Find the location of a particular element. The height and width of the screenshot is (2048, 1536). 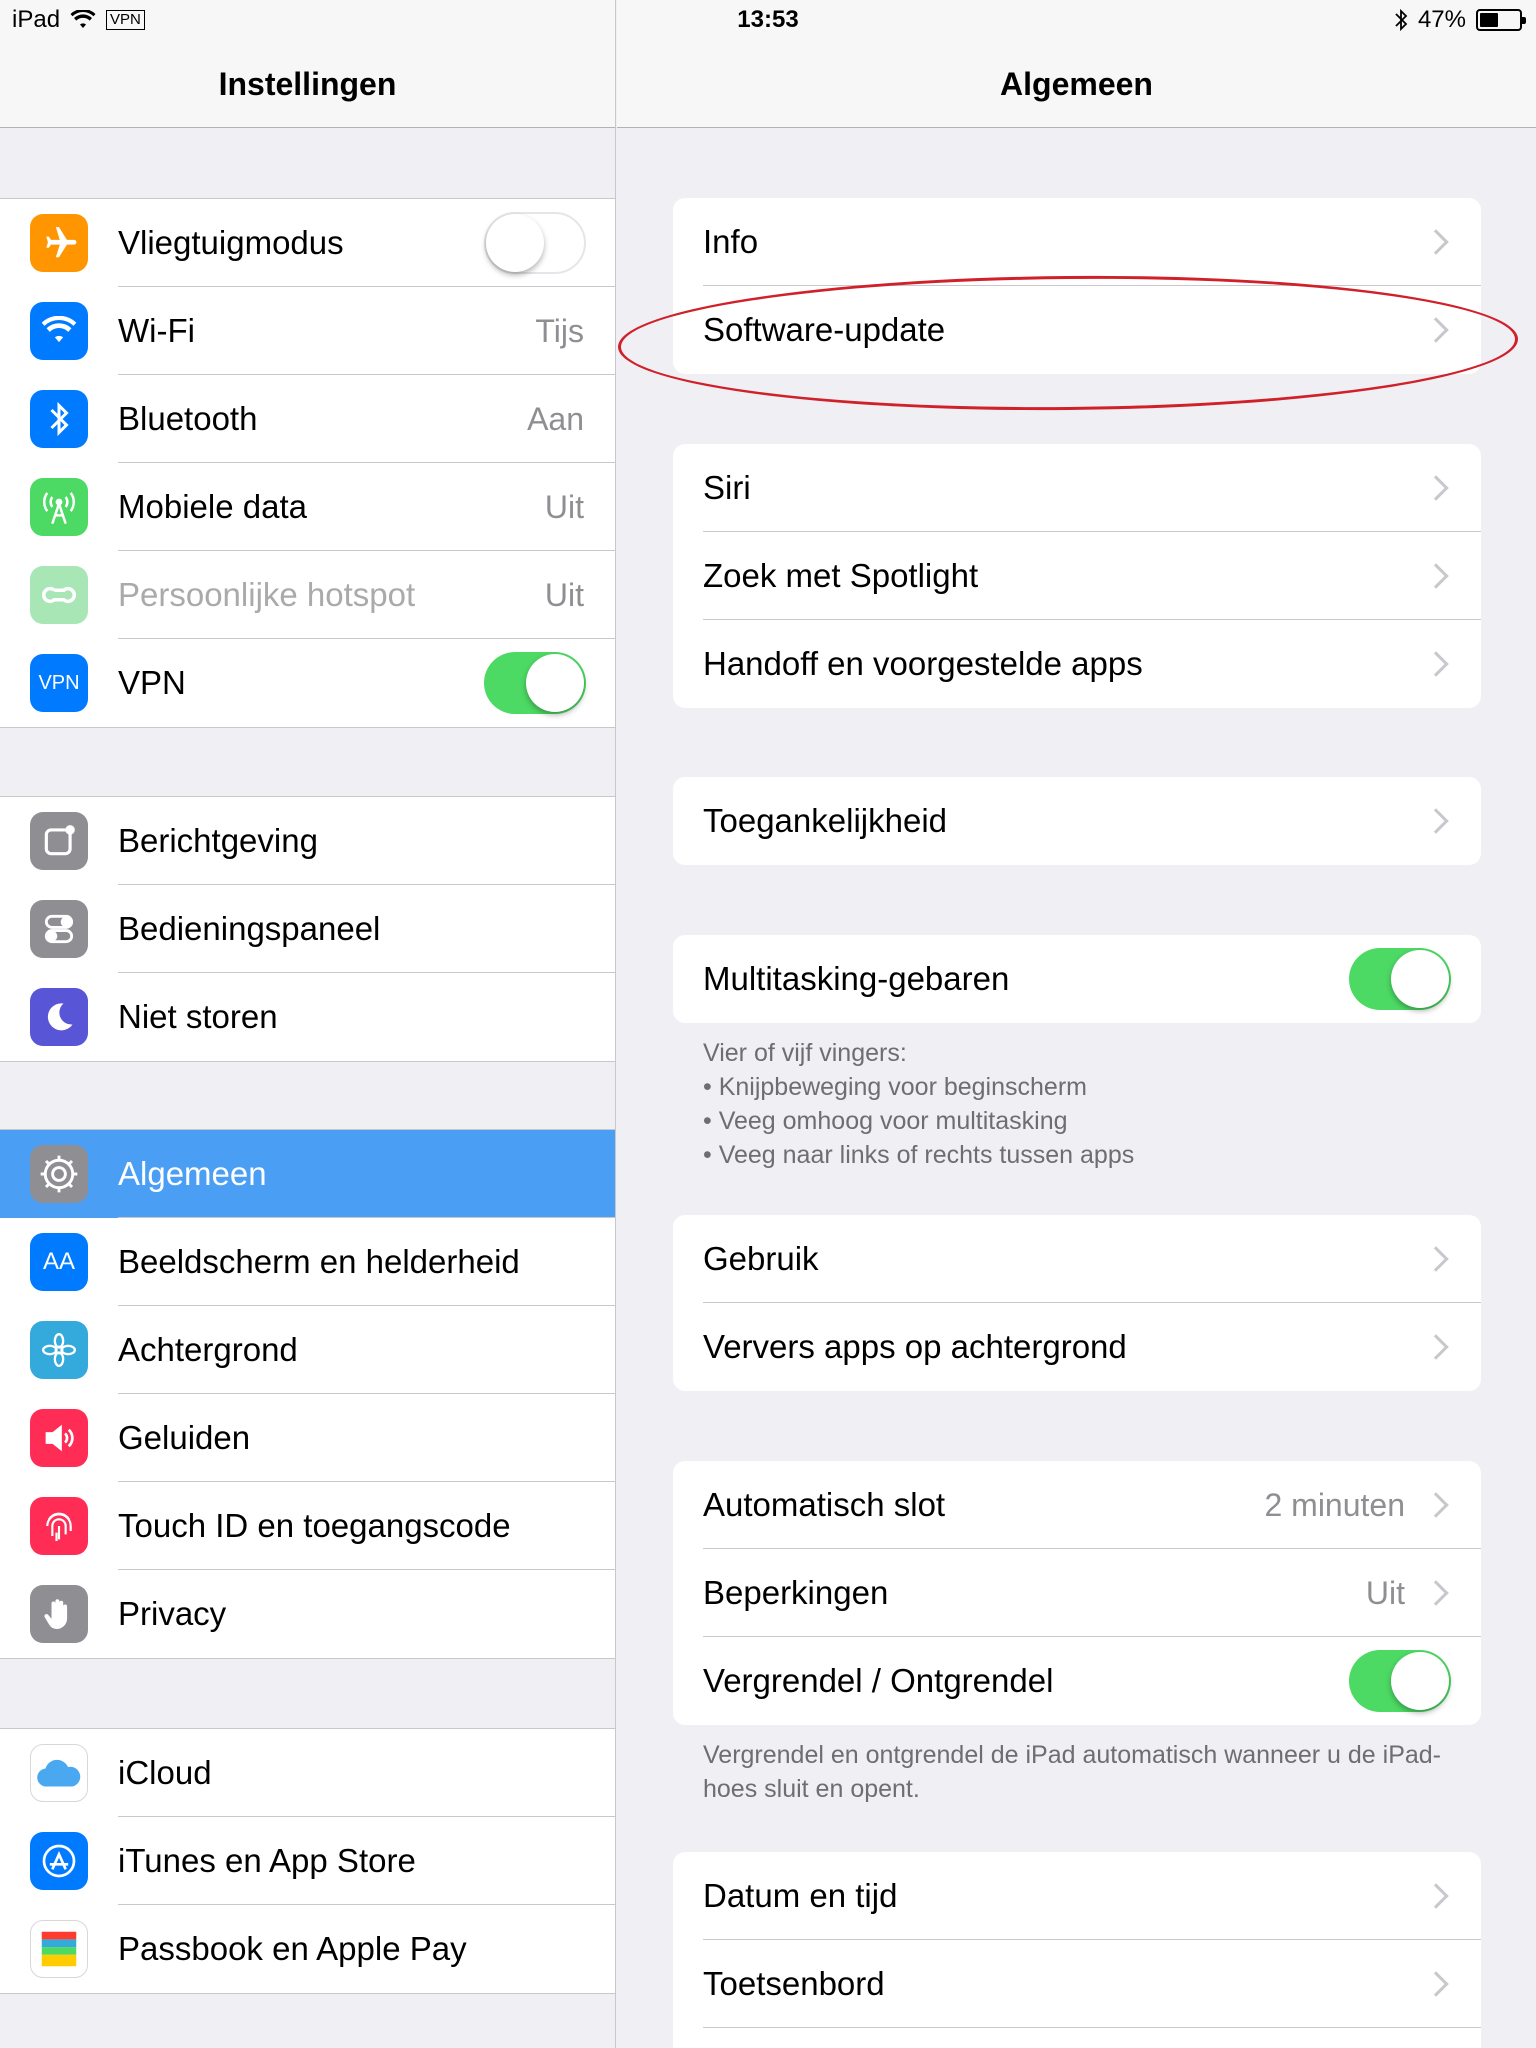

sidebar-item-label: Wi-Fi is located at coordinates (156, 330).